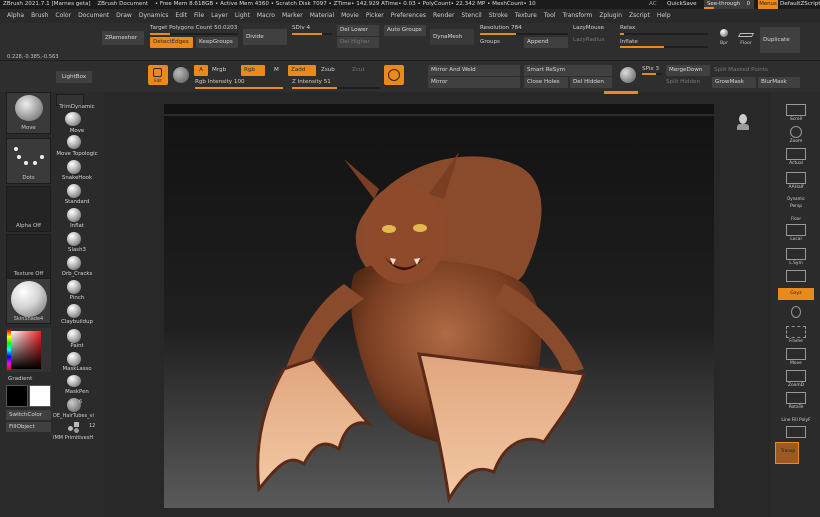 This screenshot has width=820, height=517. Describe the element at coordinates (171, 42) in the screenshot. I see `detect-edges-button: DetectEdges` at that location.